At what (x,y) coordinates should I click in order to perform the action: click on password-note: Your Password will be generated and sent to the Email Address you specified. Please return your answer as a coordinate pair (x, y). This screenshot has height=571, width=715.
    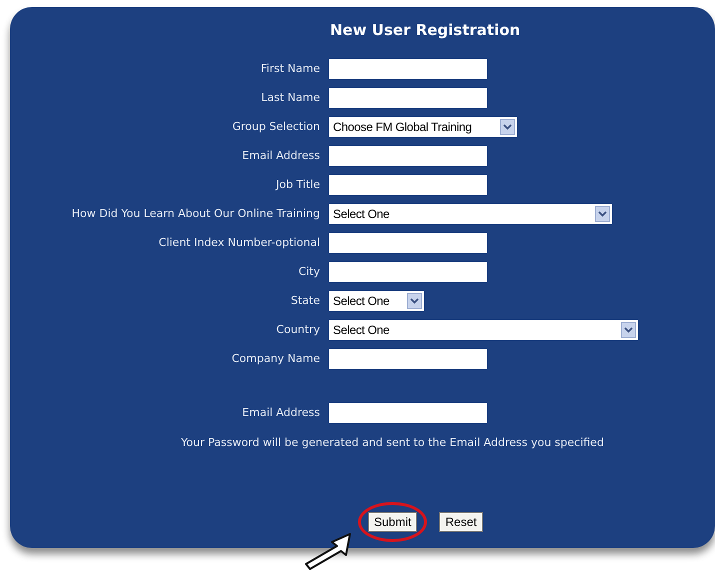
    Looking at the image, I should click on (392, 442).